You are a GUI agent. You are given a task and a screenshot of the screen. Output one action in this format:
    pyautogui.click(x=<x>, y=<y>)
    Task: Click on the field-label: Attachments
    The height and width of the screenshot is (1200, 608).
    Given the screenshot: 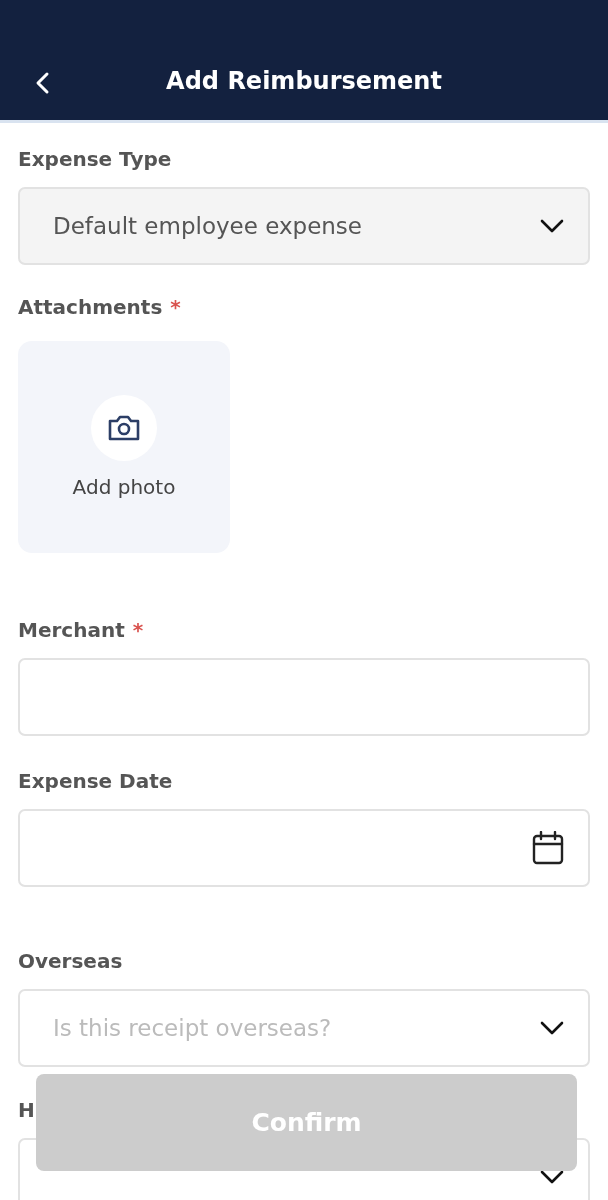 What is the action you would take?
    pyautogui.click(x=90, y=307)
    